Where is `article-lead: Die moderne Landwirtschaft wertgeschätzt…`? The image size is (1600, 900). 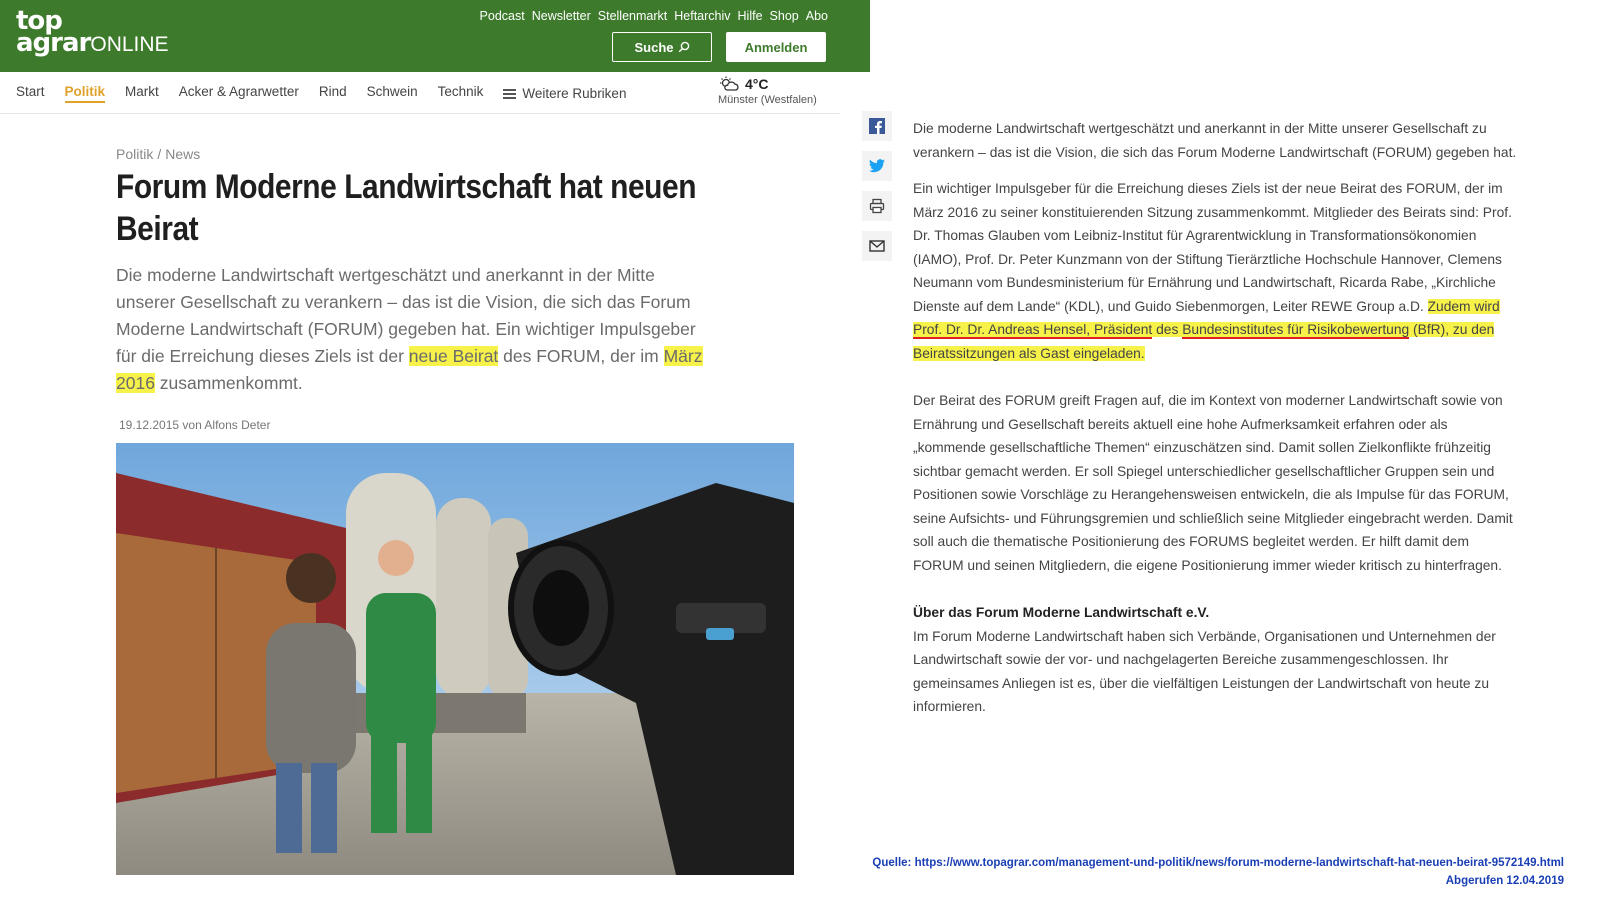 article-lead: Die moderne Landwirtschaft wertgeschätzt… is located at coordinates (416, 329).